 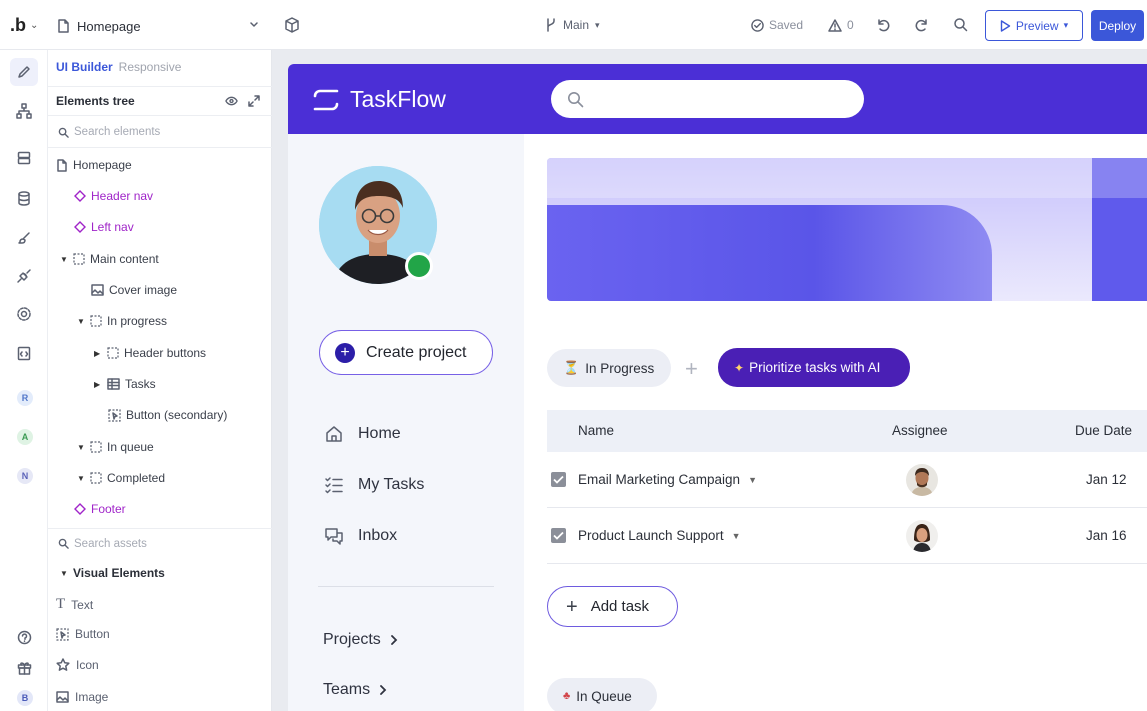 What do you see at coordinates (104, 227) in the screenshot?
I see `tree-item-left-nav: Left nav` at bounding box center [104, 227].